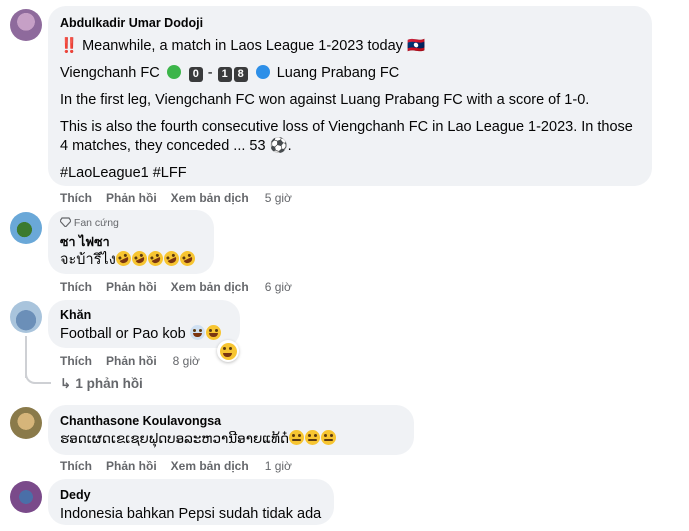 The image size is (689, 531). I want to click on score-line: Viengchanh FC 0 - 18 Luang Prabang FC, so click(350, 73).